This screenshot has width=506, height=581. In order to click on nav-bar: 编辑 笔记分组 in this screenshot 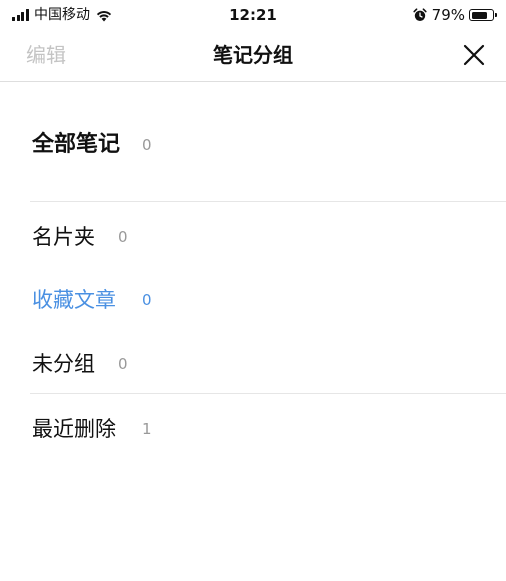, I will do `click(253, 56)`.